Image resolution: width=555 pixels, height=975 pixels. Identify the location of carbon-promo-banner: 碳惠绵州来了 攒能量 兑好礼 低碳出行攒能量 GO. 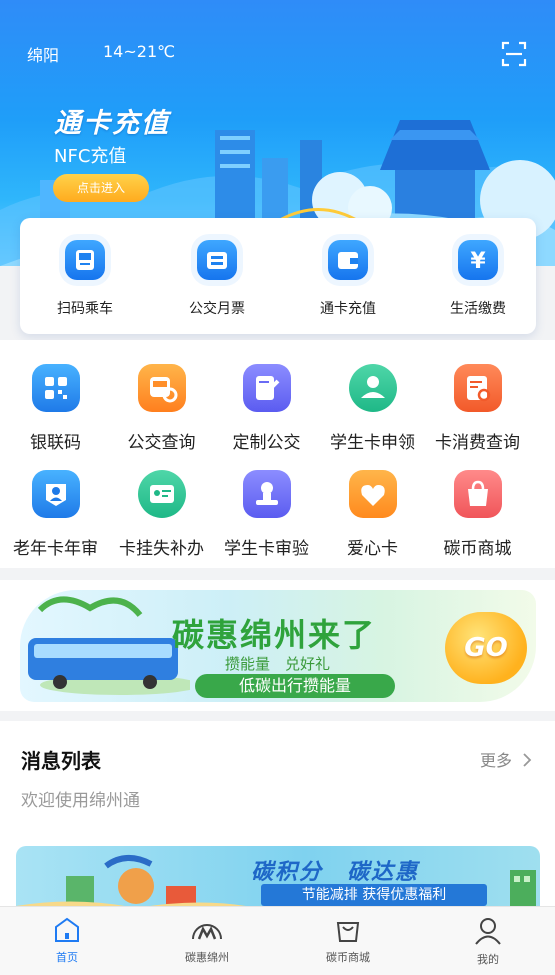
(278, 646).